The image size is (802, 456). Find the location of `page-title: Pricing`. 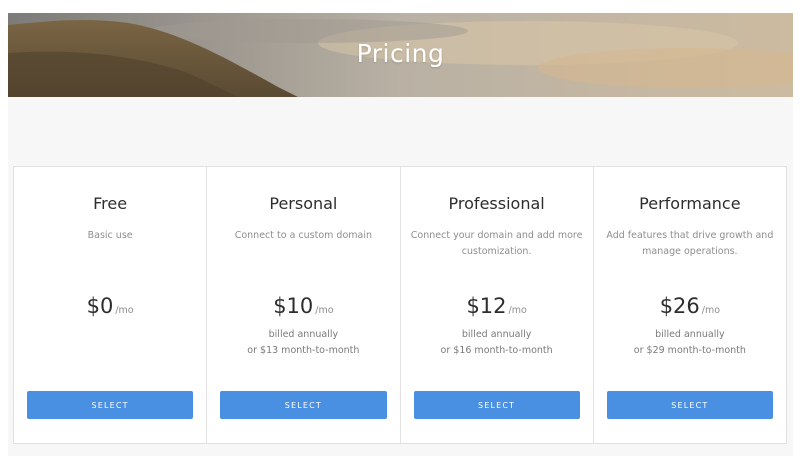

page-title: Pricing is located at coordinates (400, 53).